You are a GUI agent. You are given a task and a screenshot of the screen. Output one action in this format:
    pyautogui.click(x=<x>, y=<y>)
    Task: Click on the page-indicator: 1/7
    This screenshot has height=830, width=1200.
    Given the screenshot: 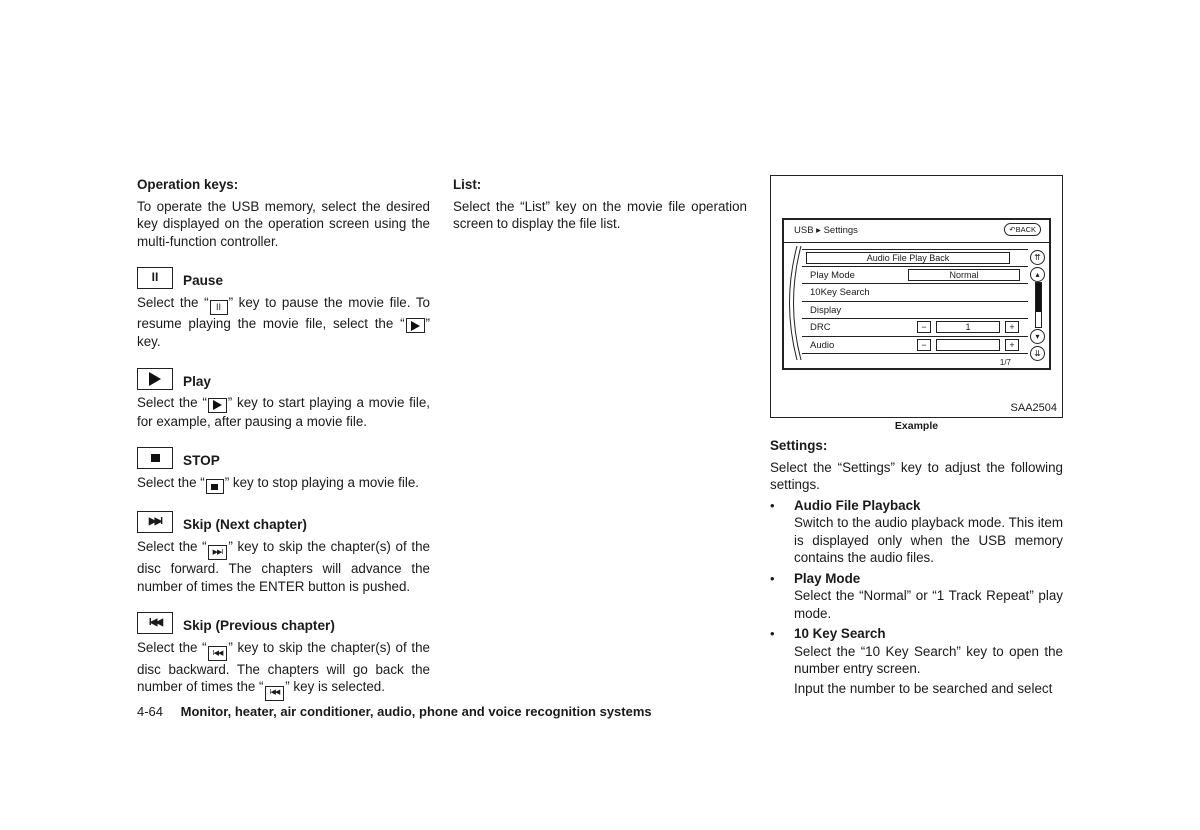 What is the action you would take?
    pyautogui.click(x=1005, y=362)
    